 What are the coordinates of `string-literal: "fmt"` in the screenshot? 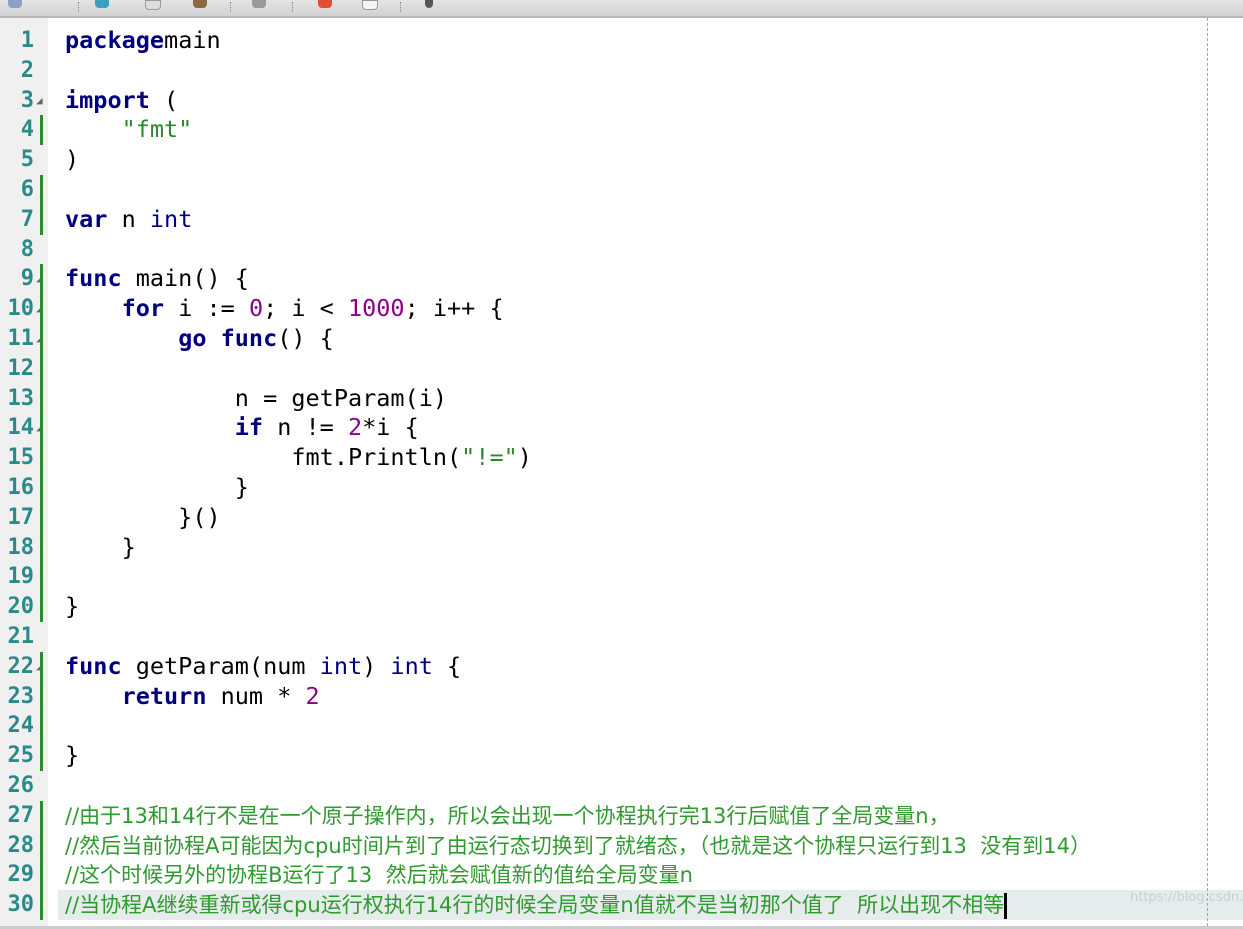 It's located at (157, 129).